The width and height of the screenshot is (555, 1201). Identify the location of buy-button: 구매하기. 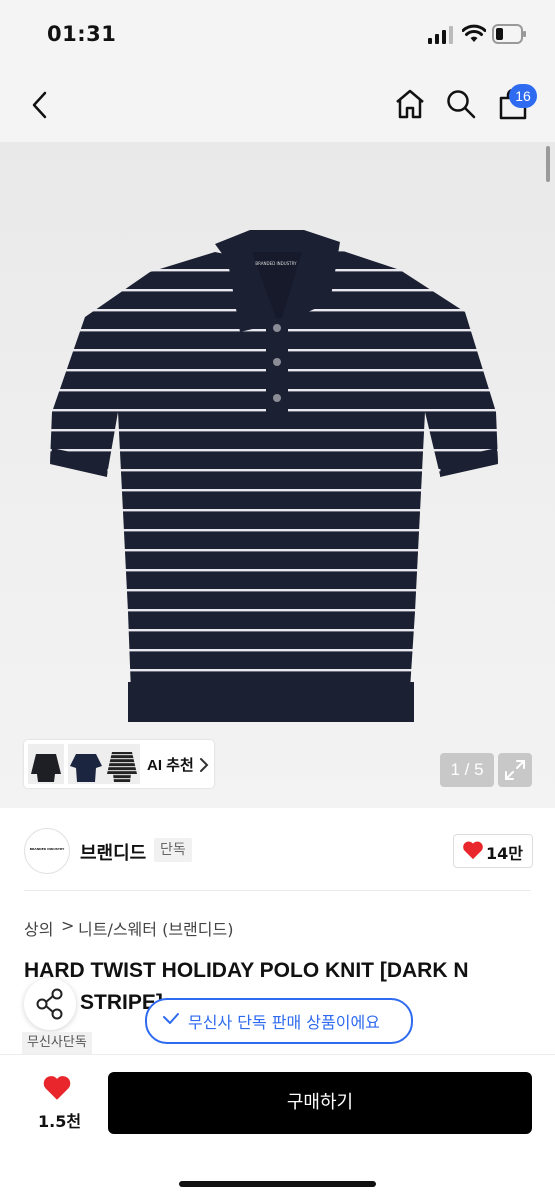
(320, 1103).